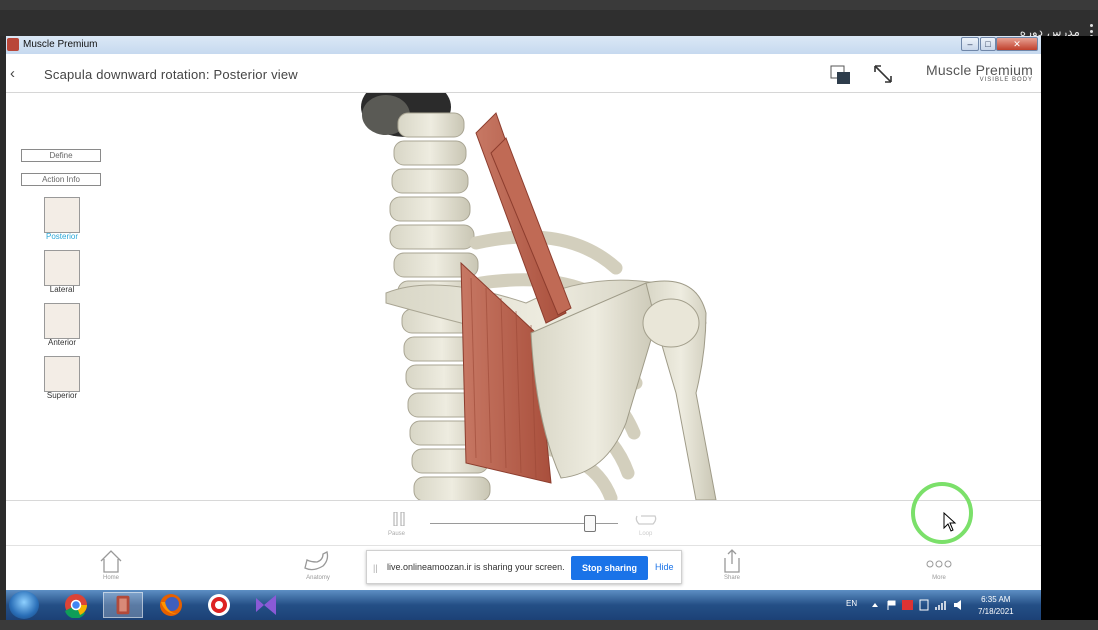 The height and width of the screenshot is (630, 1098). What do you see at coordinates (61, 155) in the screenshot?
I see `define-button: Define` at bounding box center [61, 155].